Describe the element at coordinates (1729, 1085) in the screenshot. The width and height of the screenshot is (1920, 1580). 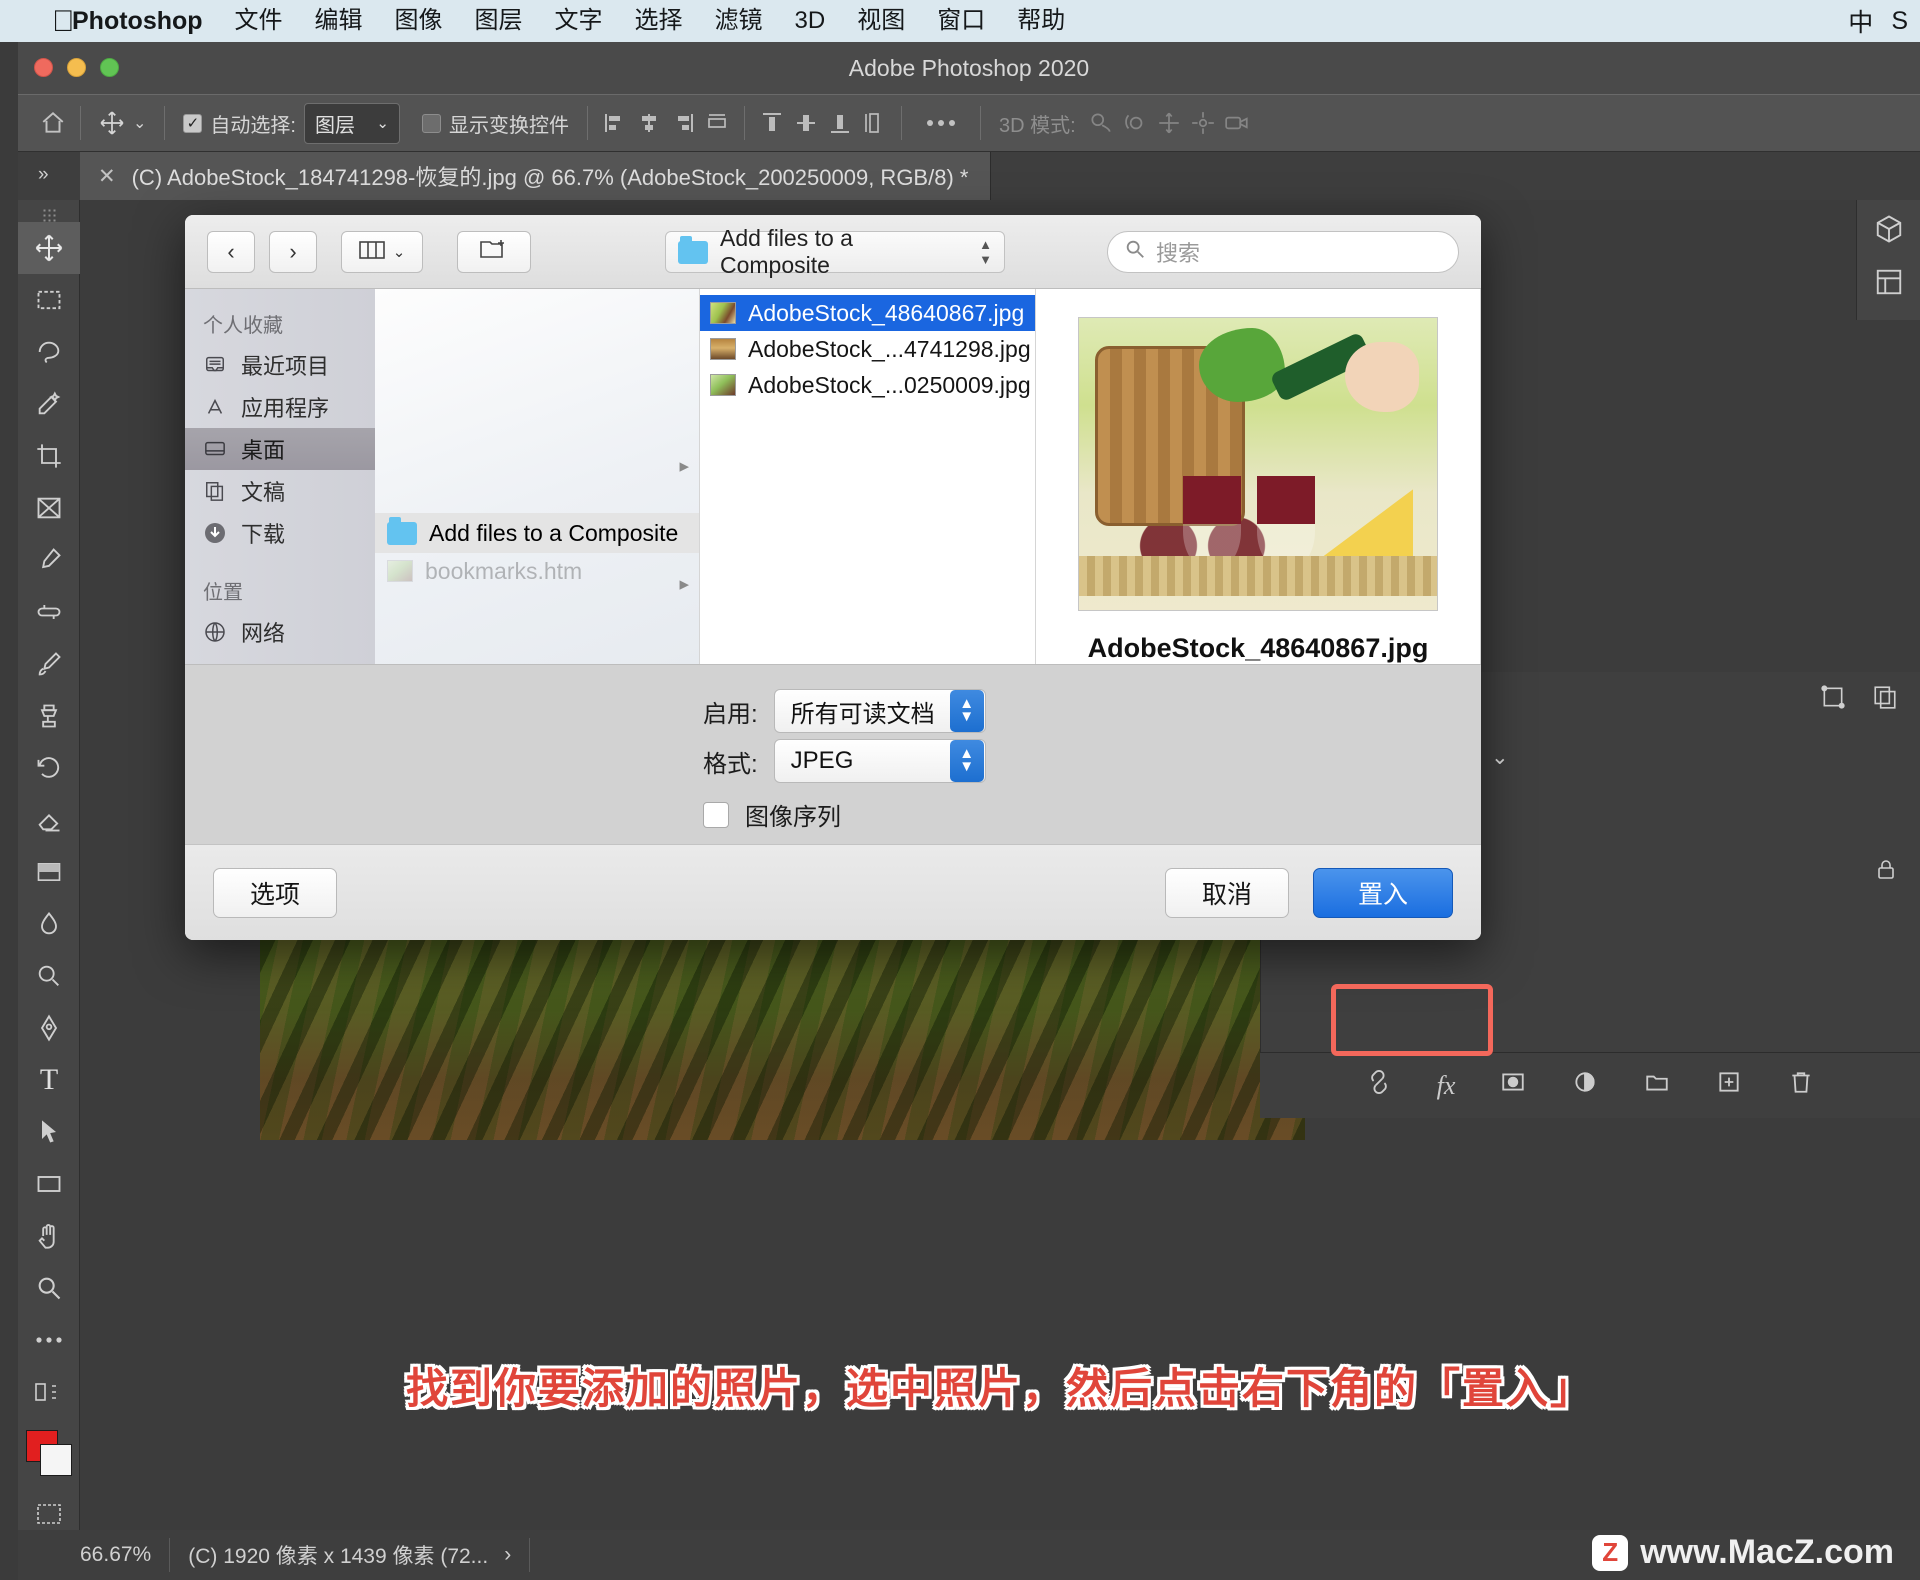
I see `new-layer-icon` at that location.